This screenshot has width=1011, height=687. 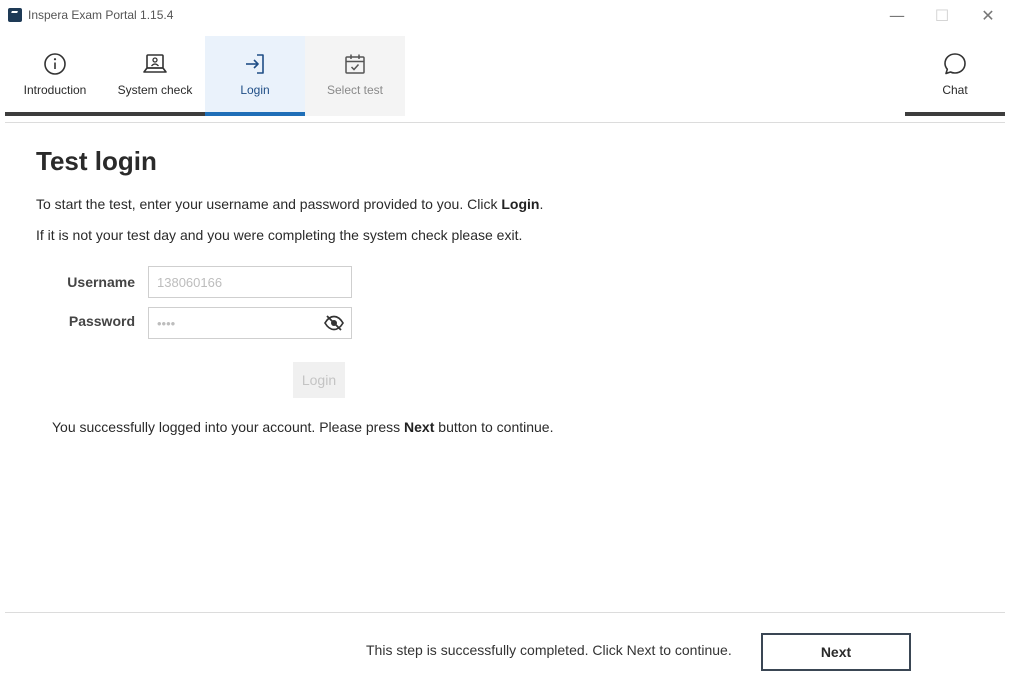 What do you see at coordinates (955, 90) in the screenshot?
I see `tab-label: Chat` at bounding box center [955, 90].